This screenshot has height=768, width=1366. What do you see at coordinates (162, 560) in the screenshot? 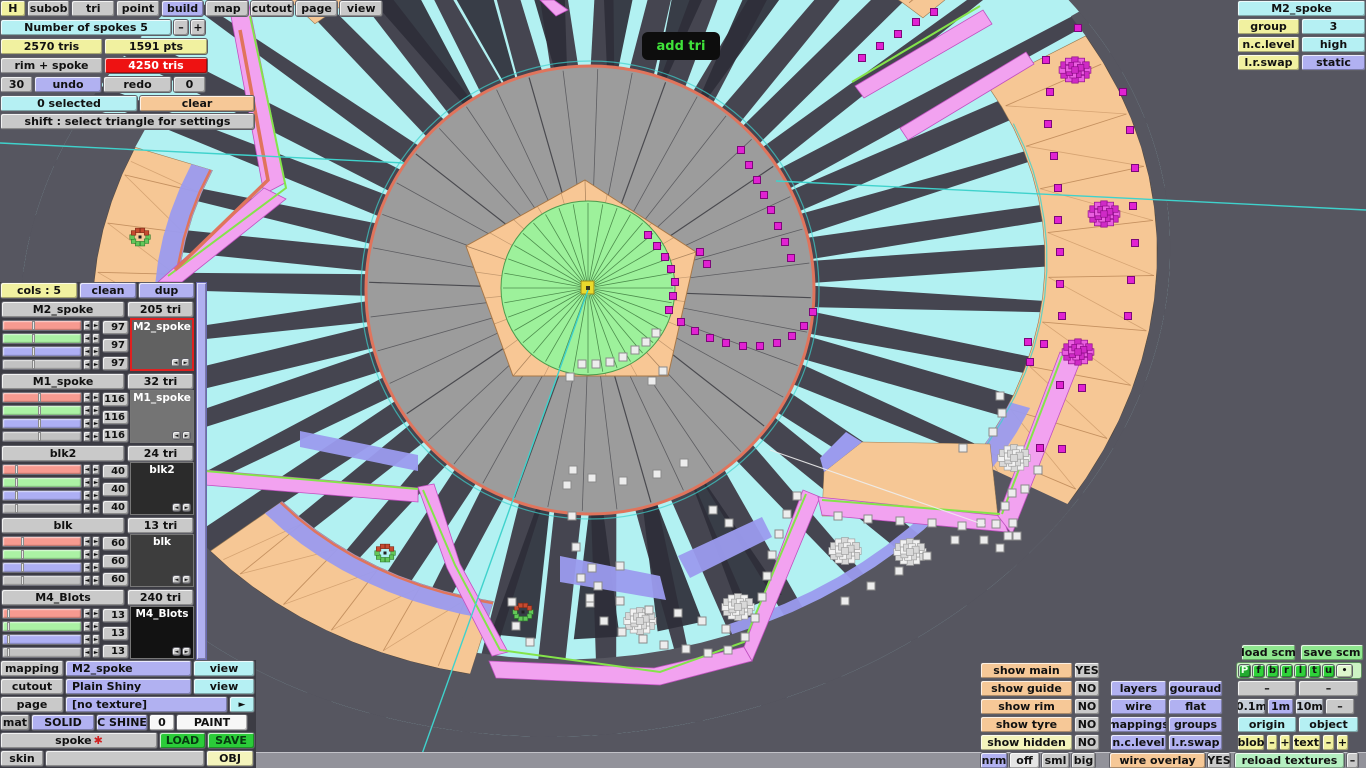
I see `material-swatch: blk ◄ ►` at bounding box center [162, 560].